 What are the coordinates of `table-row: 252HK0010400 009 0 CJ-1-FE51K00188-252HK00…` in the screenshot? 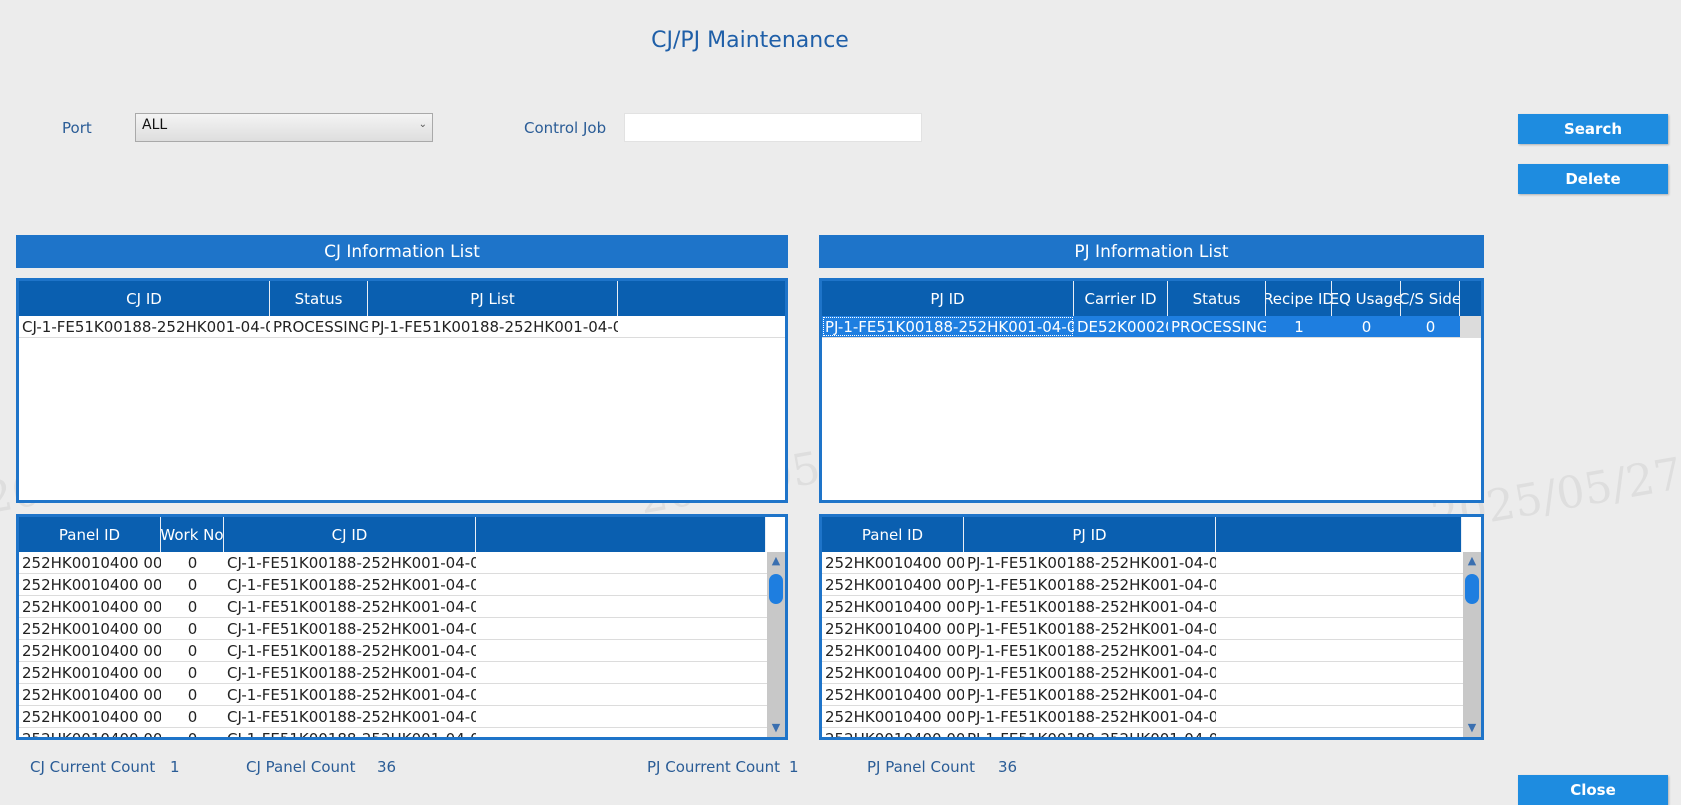 It's located at (402, 734).